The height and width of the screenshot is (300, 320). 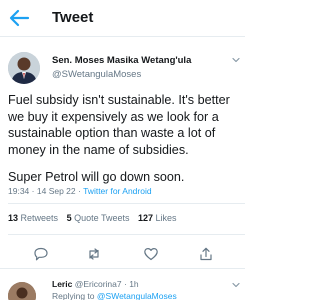 I want to click on author-name: Sen. Moses Masika Wetang'ula, so click(x=121, y=60).